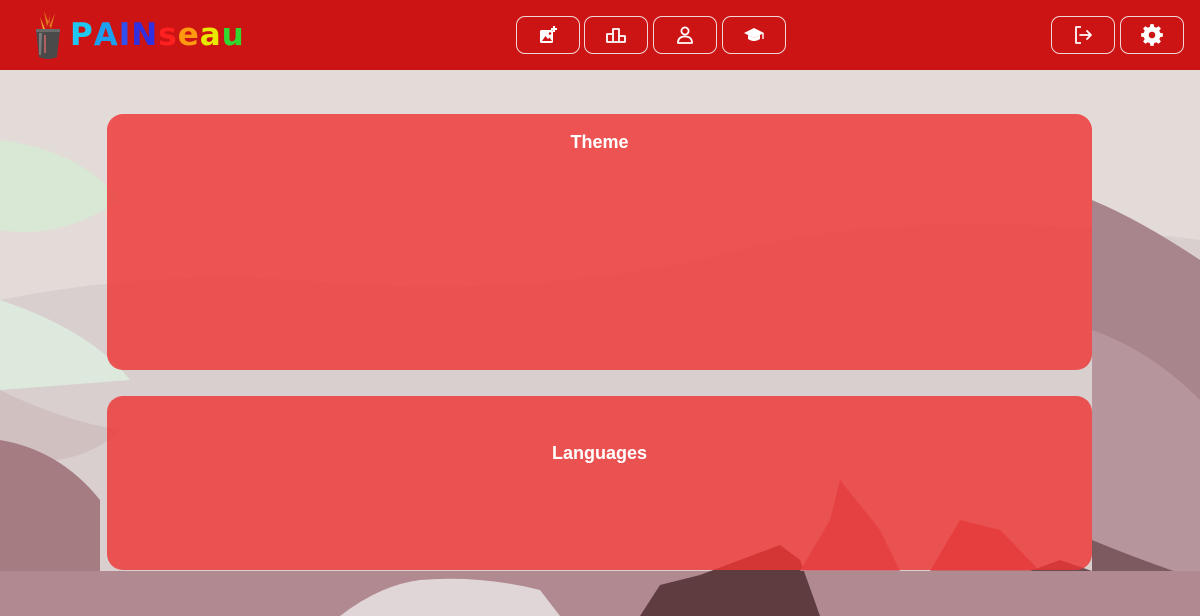  Describe the element at coordinates (145, 34) in the screenshot. I see `logo-letter: N` at that location.